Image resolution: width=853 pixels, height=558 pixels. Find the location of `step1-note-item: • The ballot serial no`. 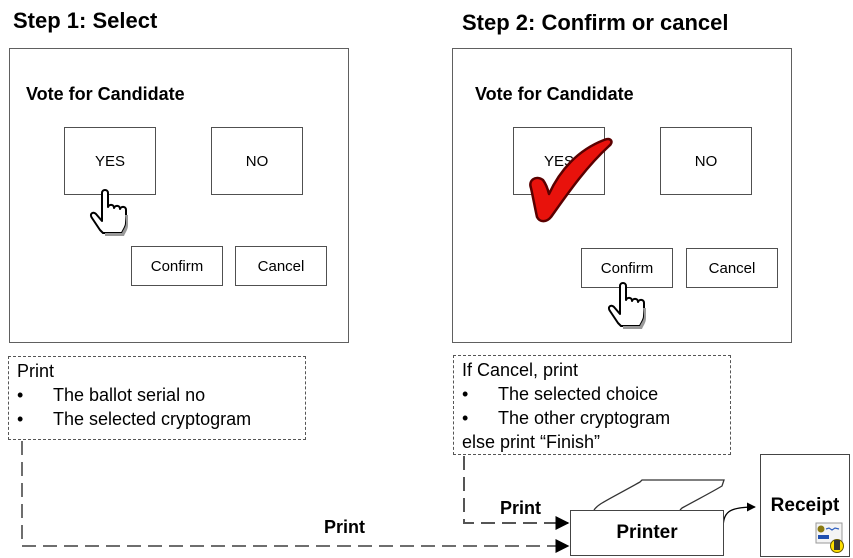

step1-note-item: • The ballot serial no is located at coordinates (161, 395).